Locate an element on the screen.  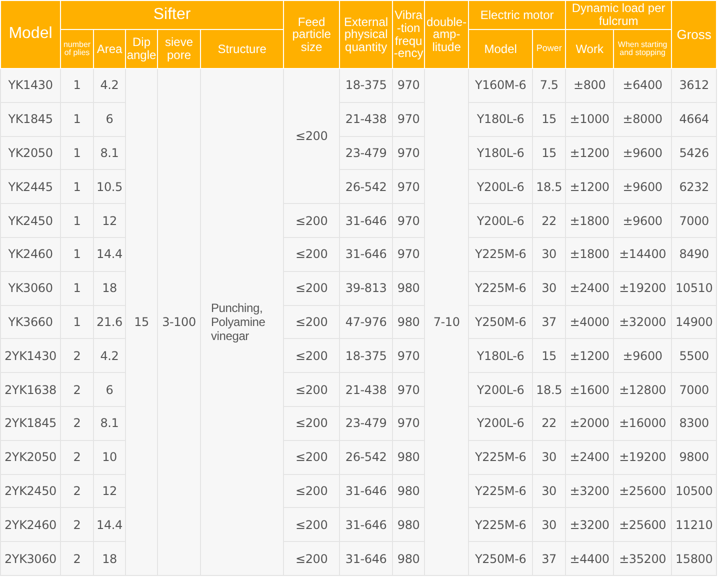
table-cell: Punching, Polyamine vinegar is located at coordinates (242, 322).